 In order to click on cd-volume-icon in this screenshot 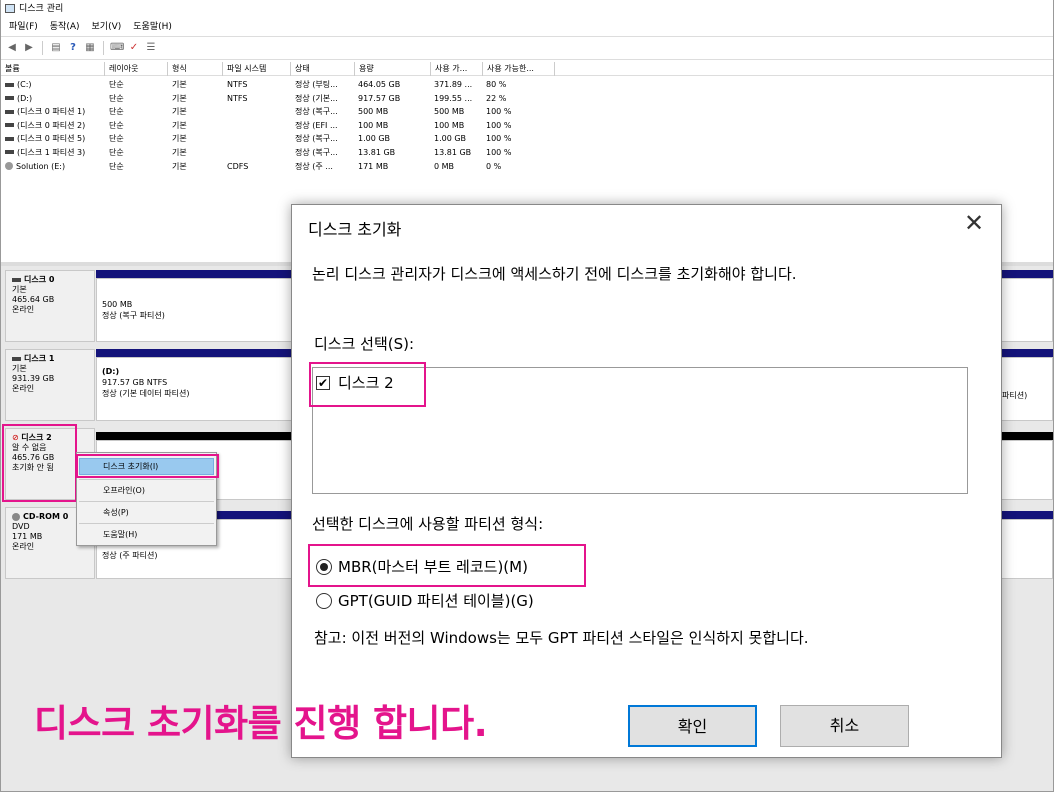, I will do `click(9, 166)`.